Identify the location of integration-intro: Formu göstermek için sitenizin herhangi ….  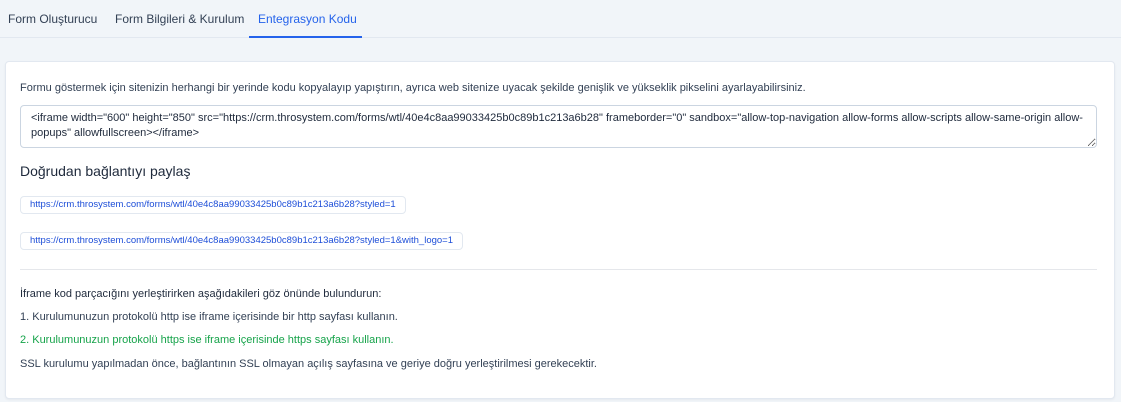
(413, 88).